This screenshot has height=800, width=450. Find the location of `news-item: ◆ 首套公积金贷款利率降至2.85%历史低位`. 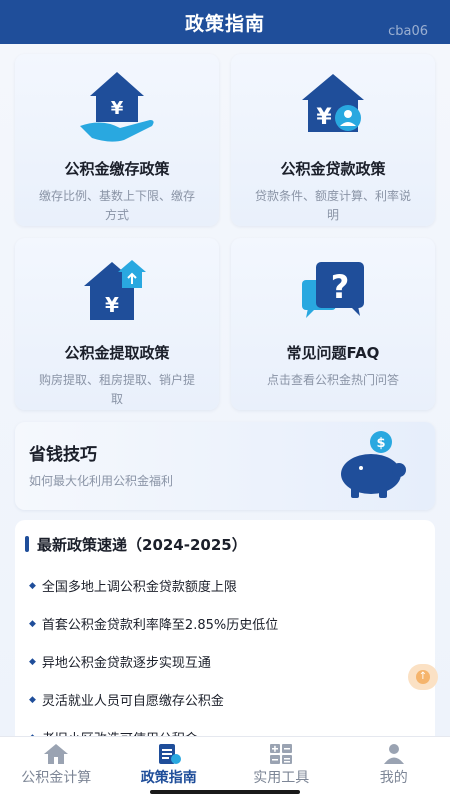

news-item: ◆ 首套公积金贷款利率降至2.85%历史低位 is located at coordinates (153, 623).